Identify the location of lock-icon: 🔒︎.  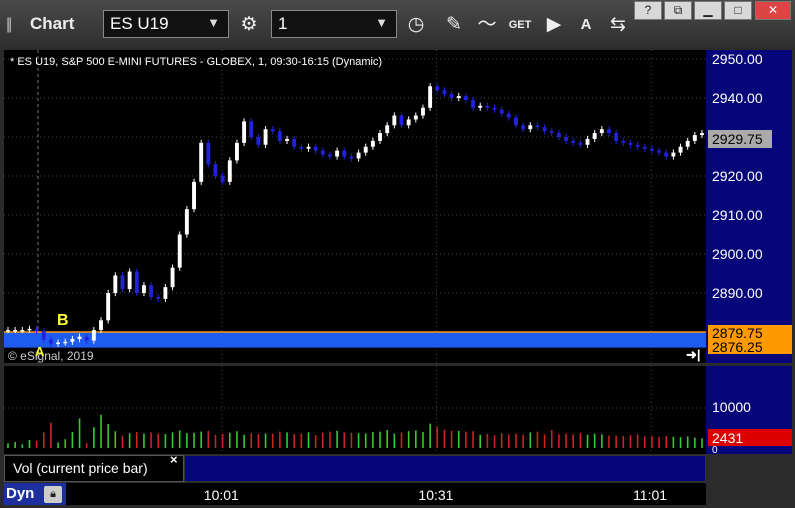
(53, 494).